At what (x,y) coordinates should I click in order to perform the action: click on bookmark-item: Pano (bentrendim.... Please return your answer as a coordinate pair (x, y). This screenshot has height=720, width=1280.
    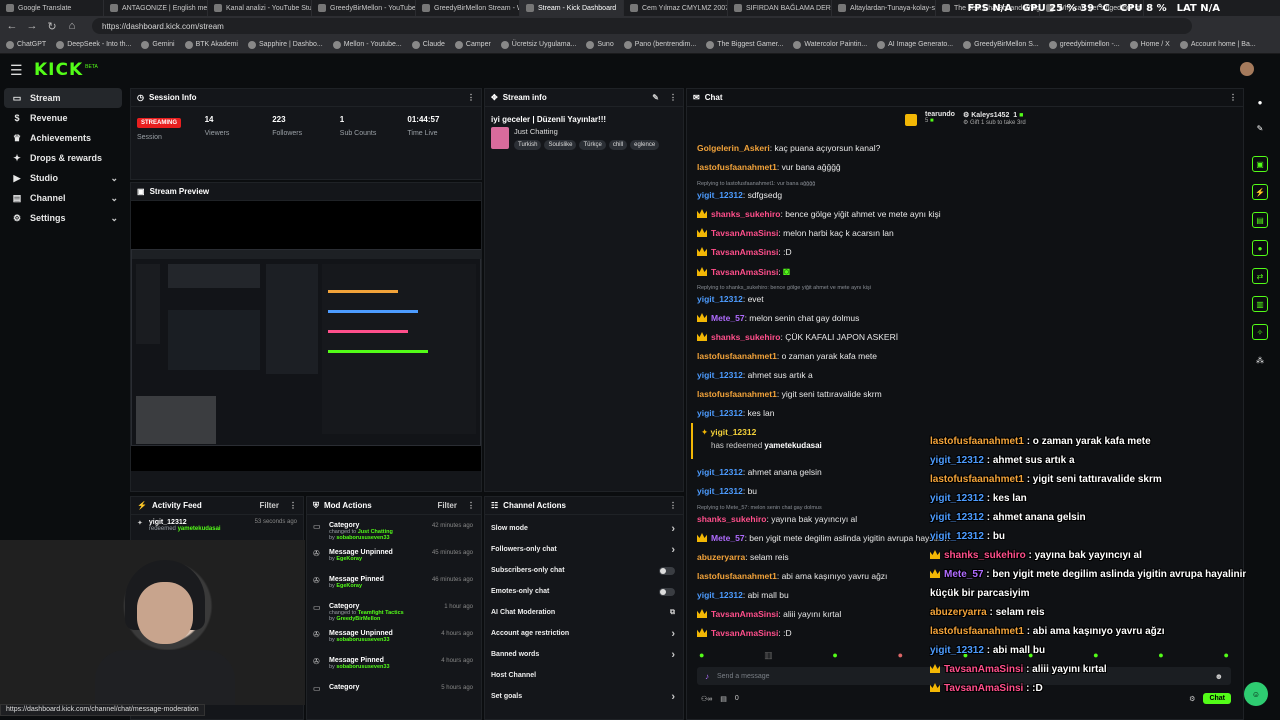
    Looking at the image, I should click on (659, 44).